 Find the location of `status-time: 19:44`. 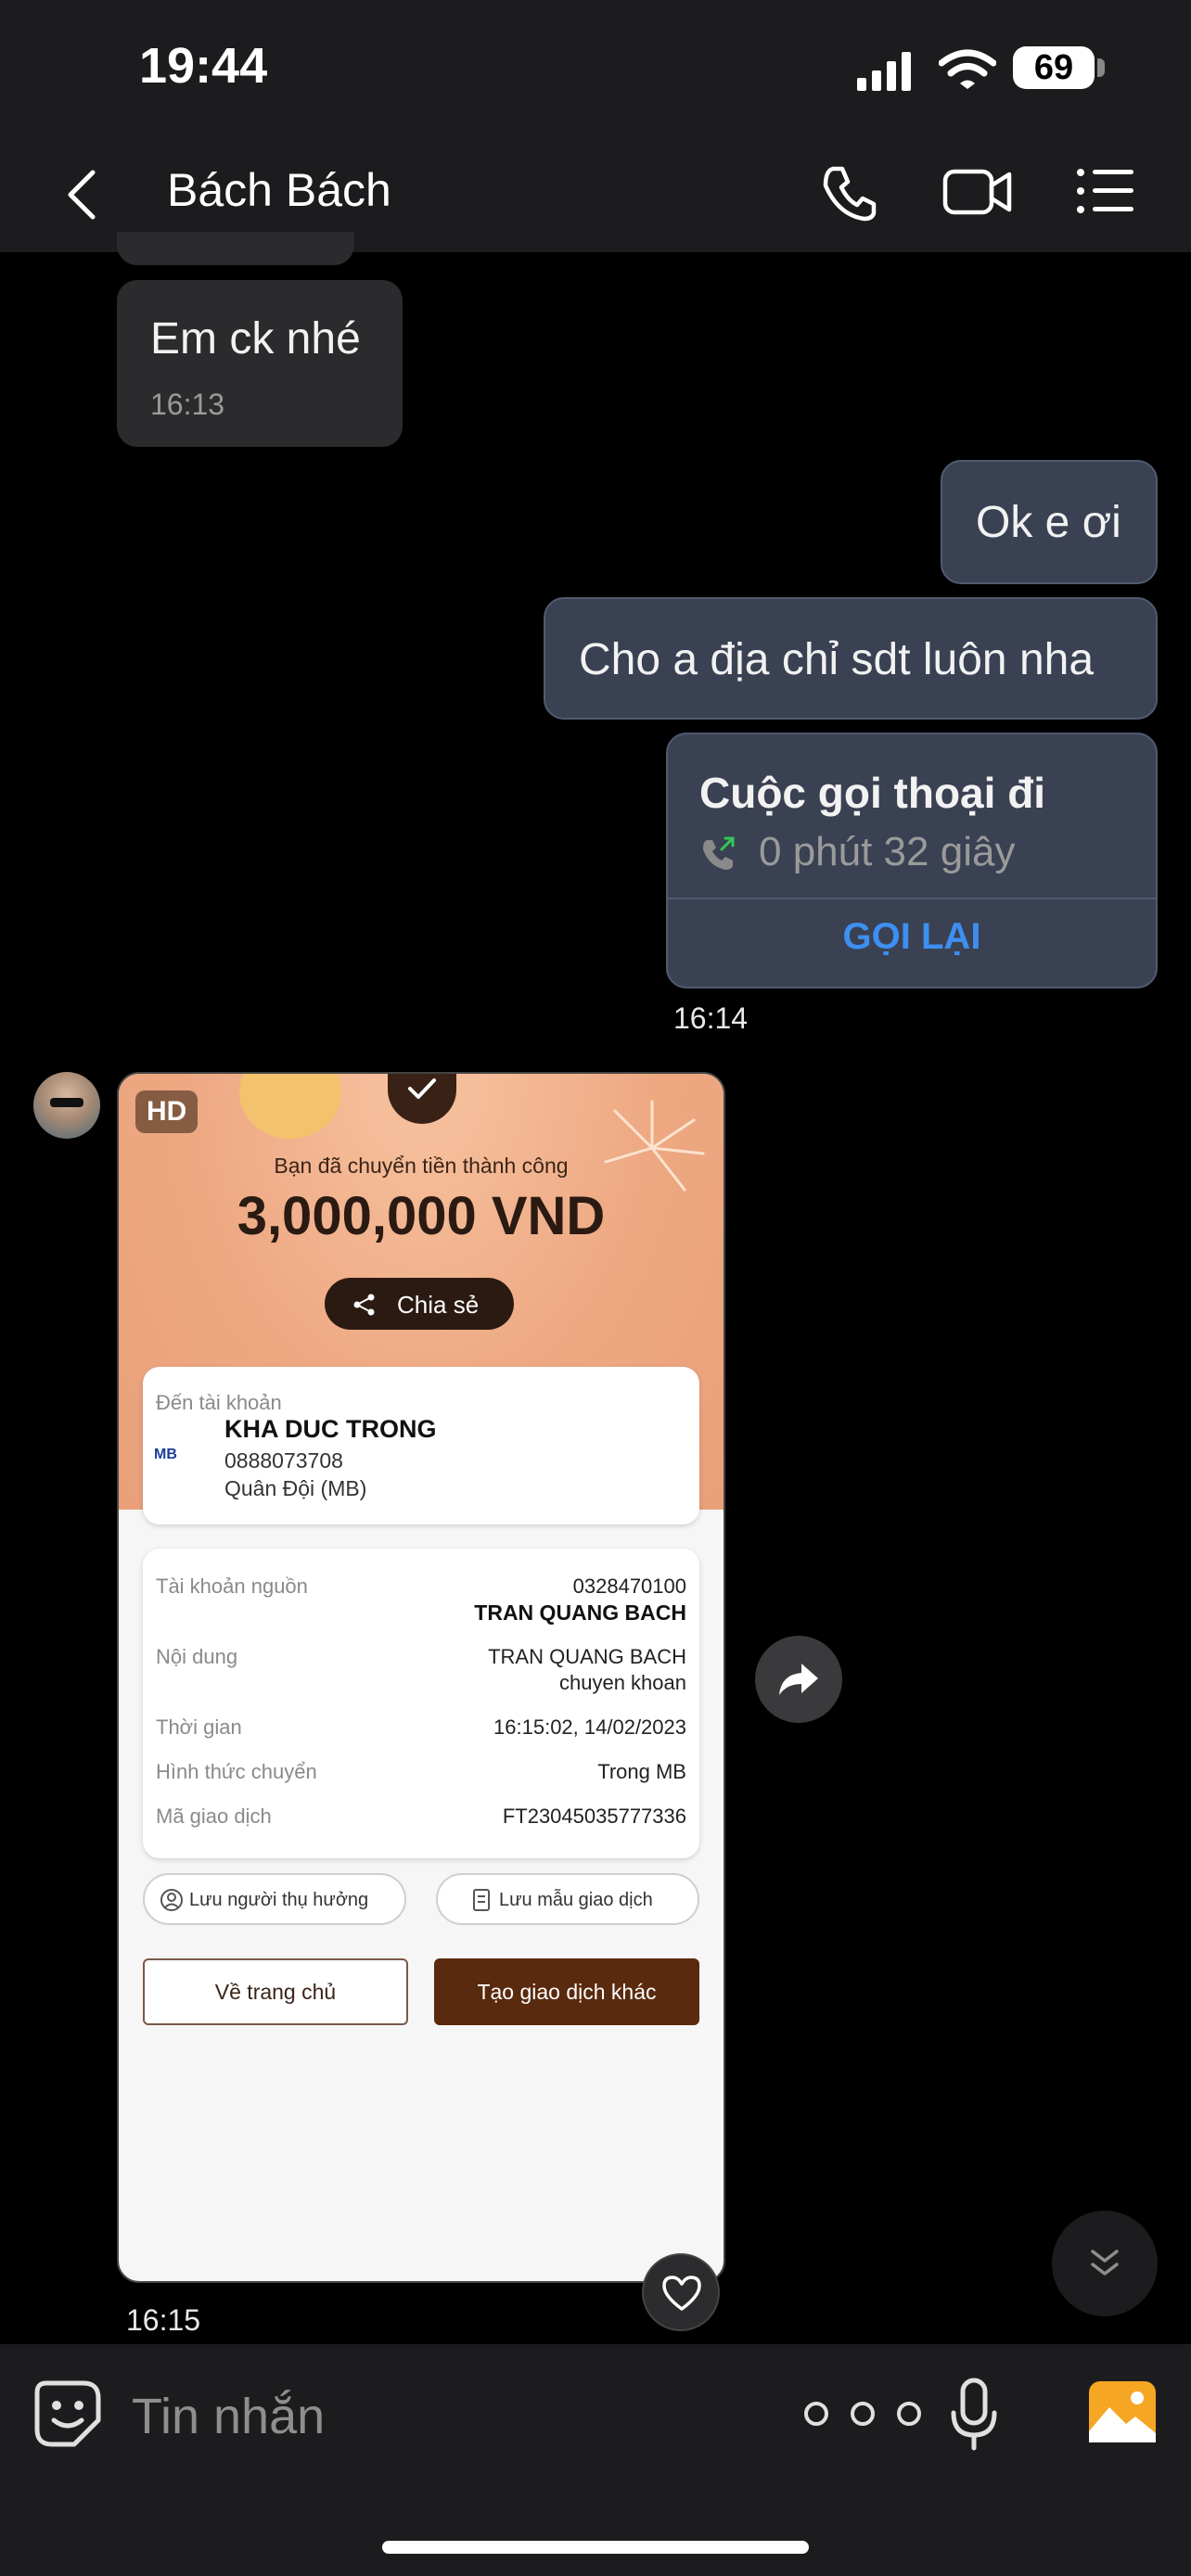

status-time: 19:44 is located at coordinates (203, 66).